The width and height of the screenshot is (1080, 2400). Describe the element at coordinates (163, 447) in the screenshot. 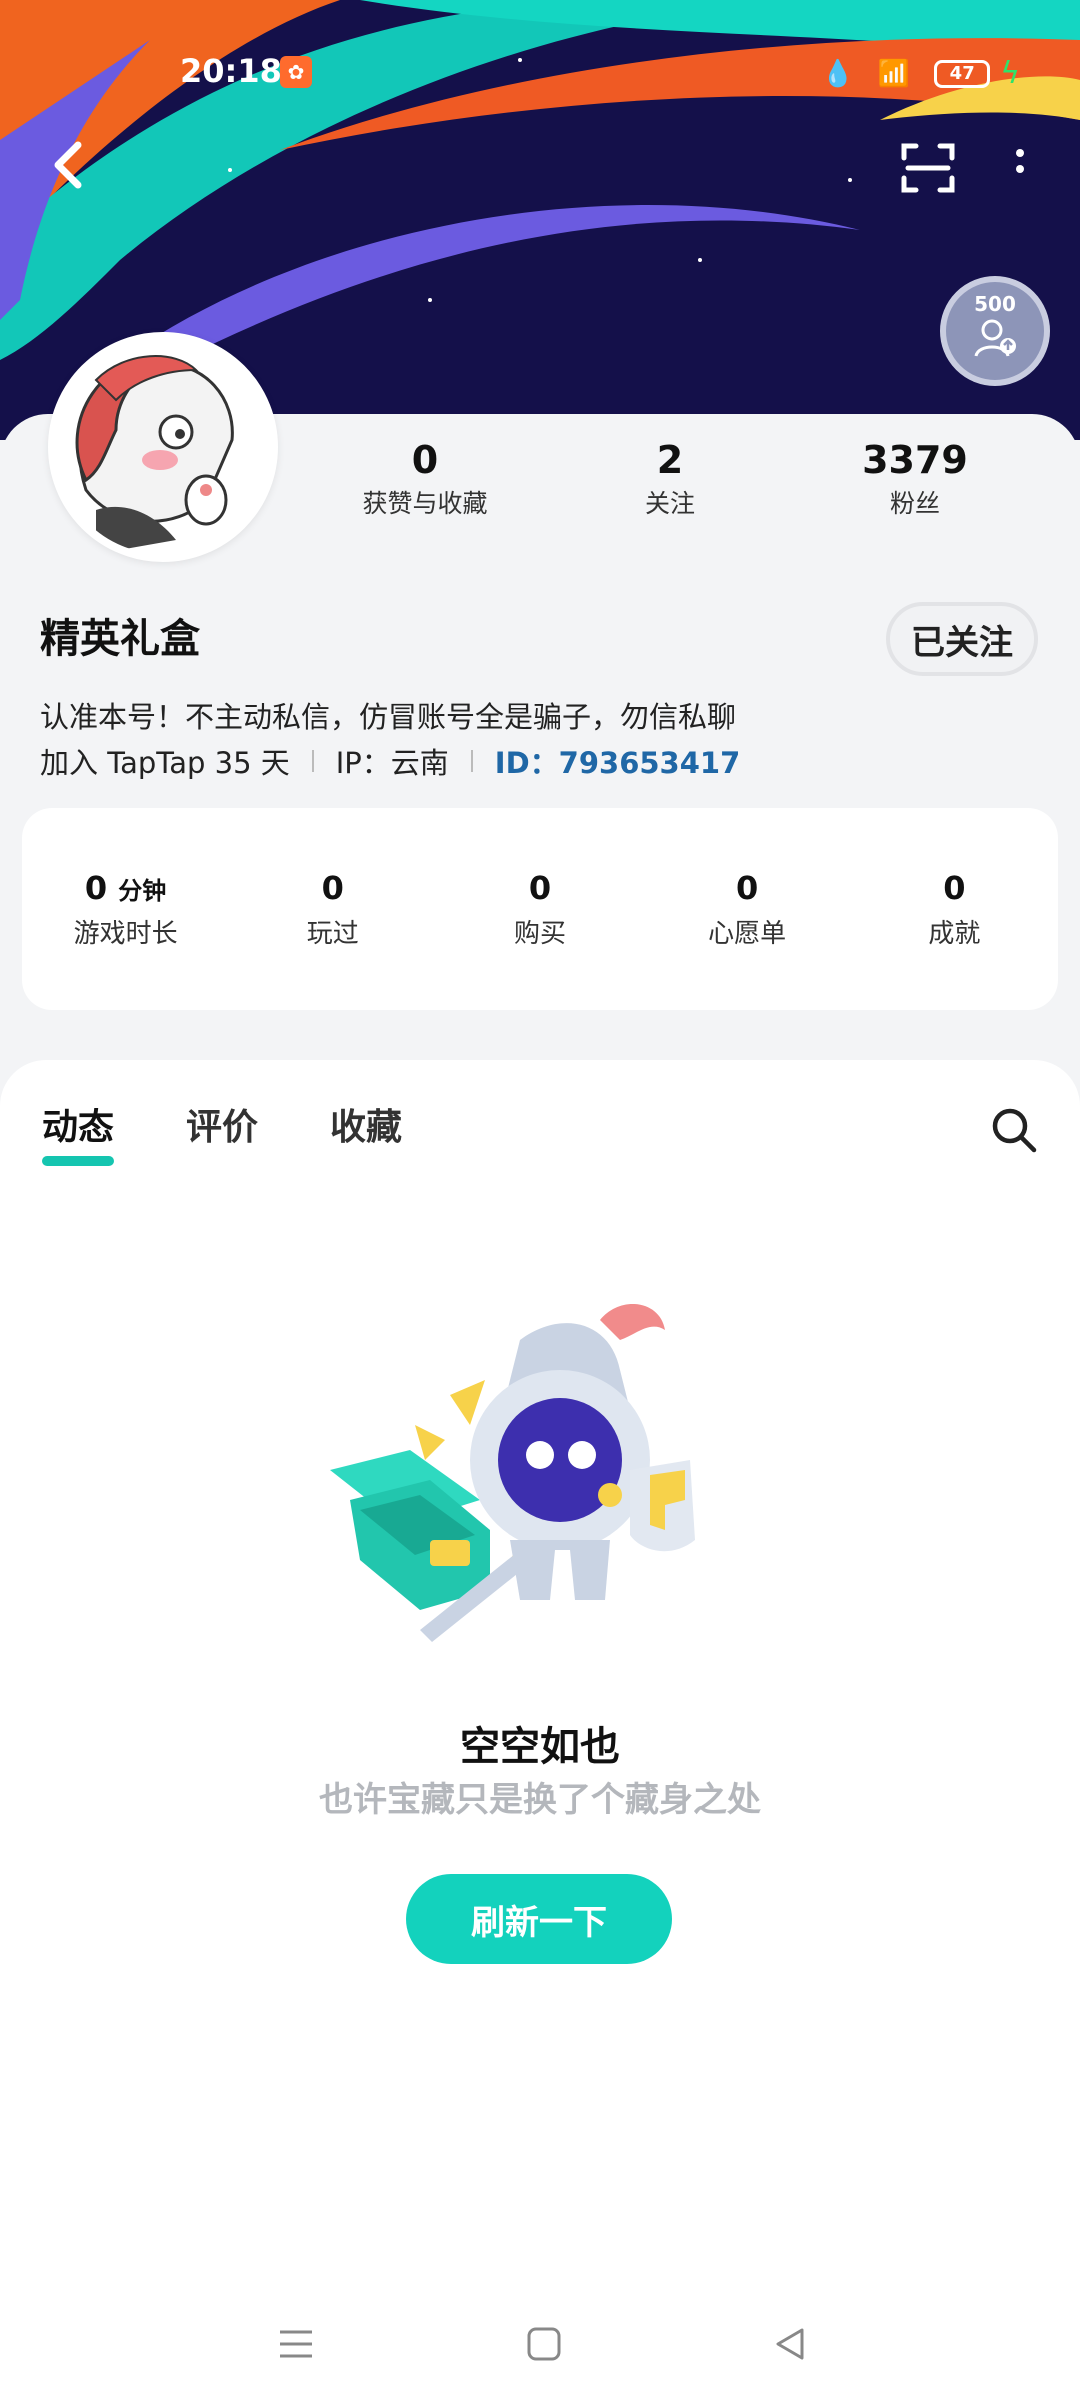

I see `avatar` at that location.